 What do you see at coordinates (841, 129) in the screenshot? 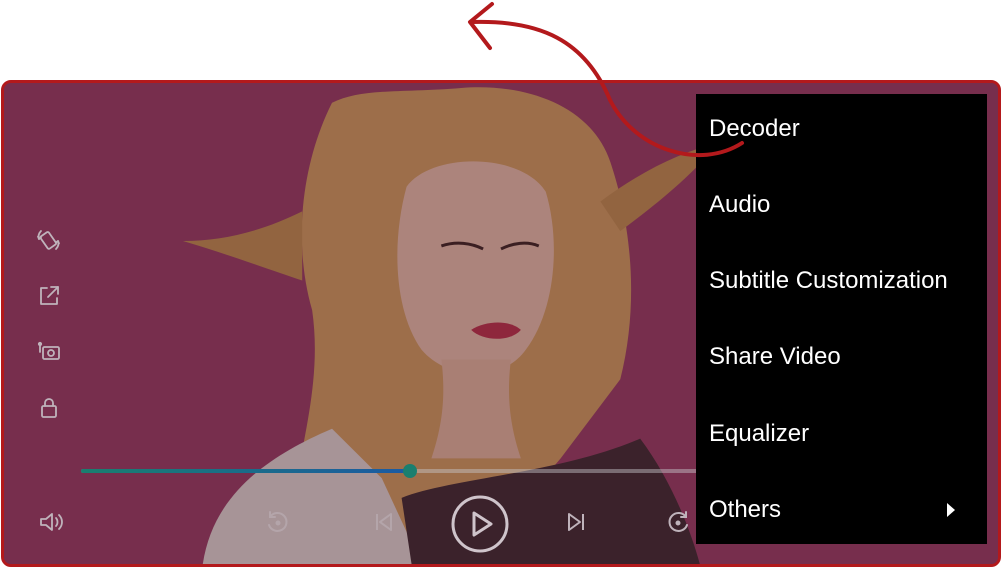
I see `menu-item-decoder: Decoder` at bounding box center [841, 129].